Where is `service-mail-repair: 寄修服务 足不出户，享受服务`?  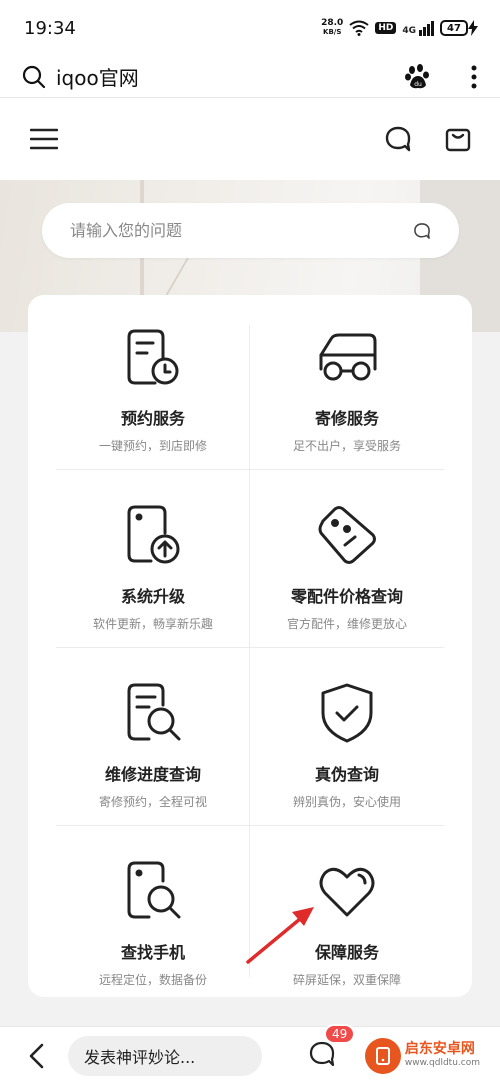
service-mail-repair: 寄修服务 足不出户，享受服务 is located at coordinates (347, 382).